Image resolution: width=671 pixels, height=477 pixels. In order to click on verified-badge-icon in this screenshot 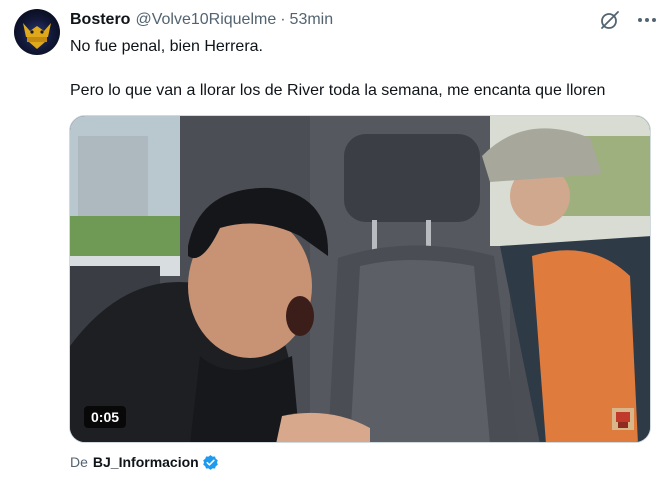, I will do `click(210, 462)`.